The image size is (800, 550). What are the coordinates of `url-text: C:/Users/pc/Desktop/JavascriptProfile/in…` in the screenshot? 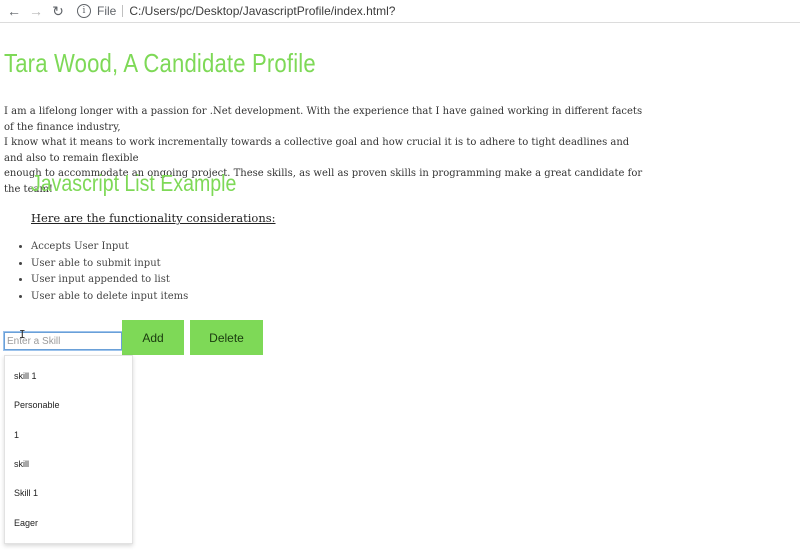 It's located at (262, 11).